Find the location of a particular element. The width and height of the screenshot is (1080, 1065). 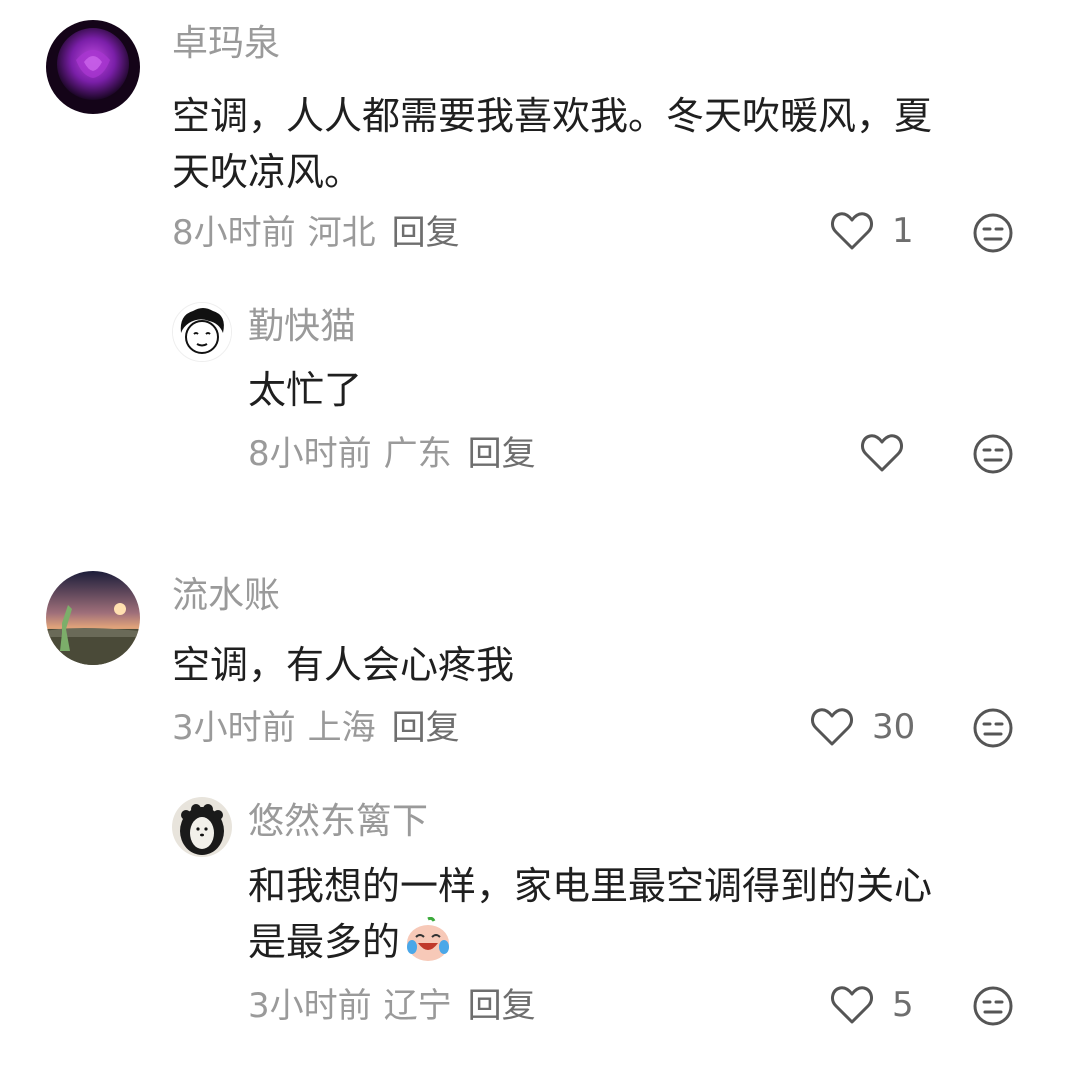

comment-text-line: 和我想的一样，家电里最空调得到的关心 is located at coordinates (590, 886).